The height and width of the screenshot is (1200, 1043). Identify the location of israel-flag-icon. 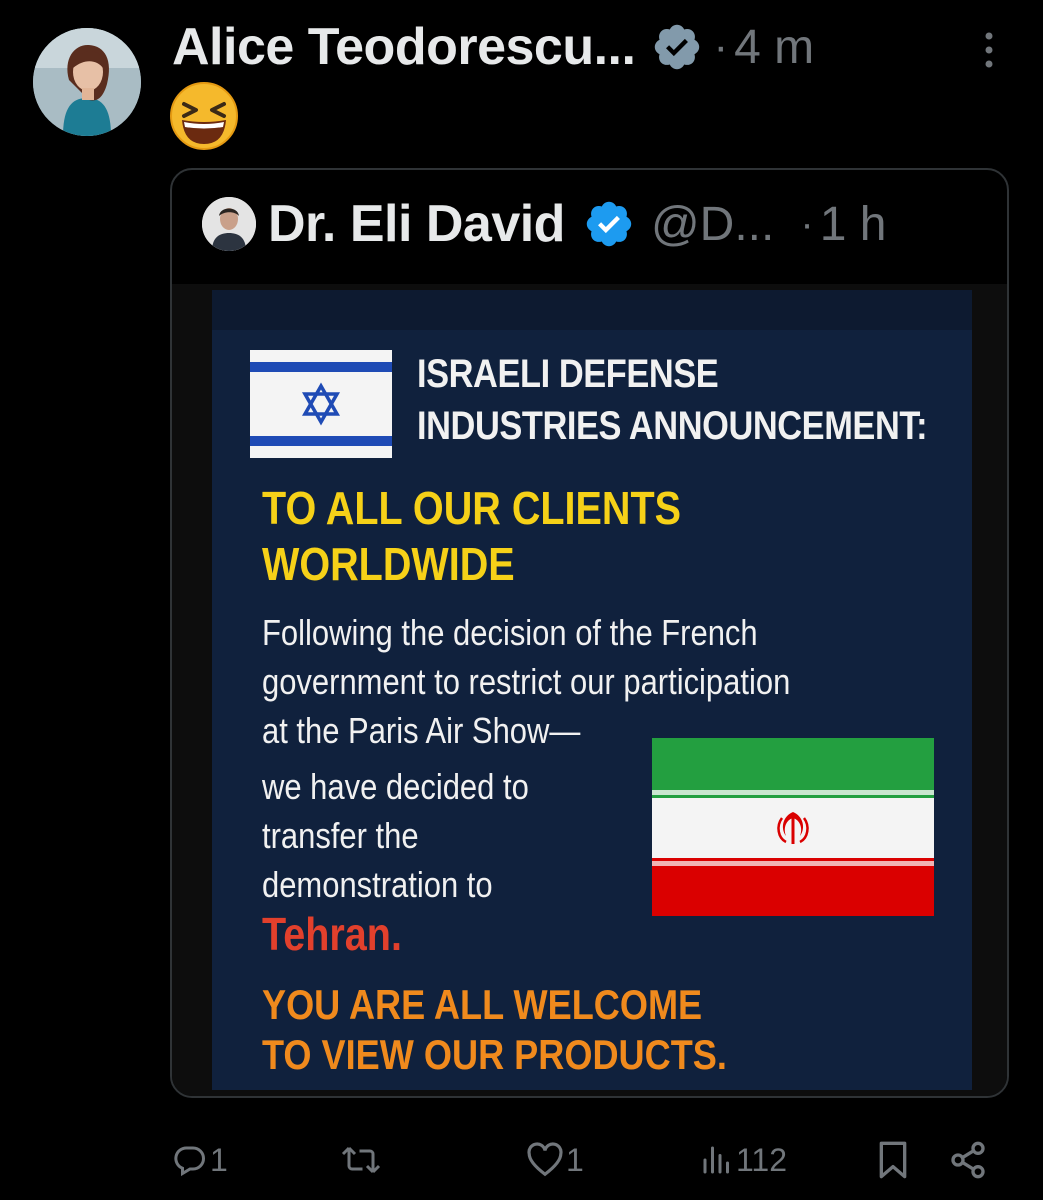
(321, 404).